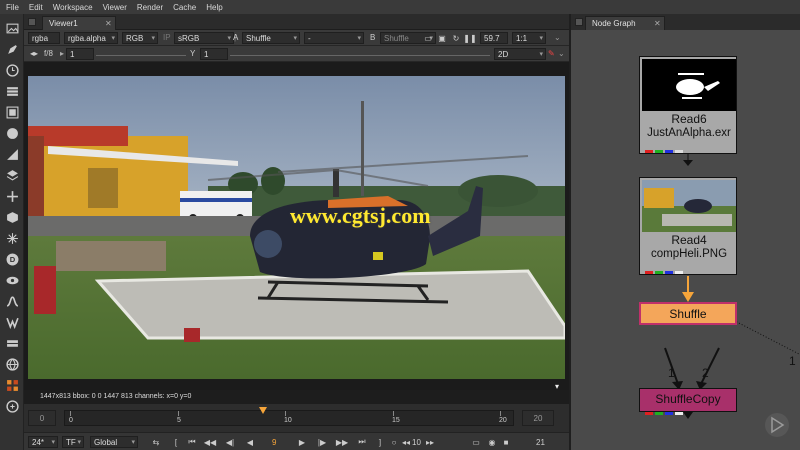  Describe the element at coordinates (250, 442) in the screenshot. I see `play-back-icon: ◀` at that location.